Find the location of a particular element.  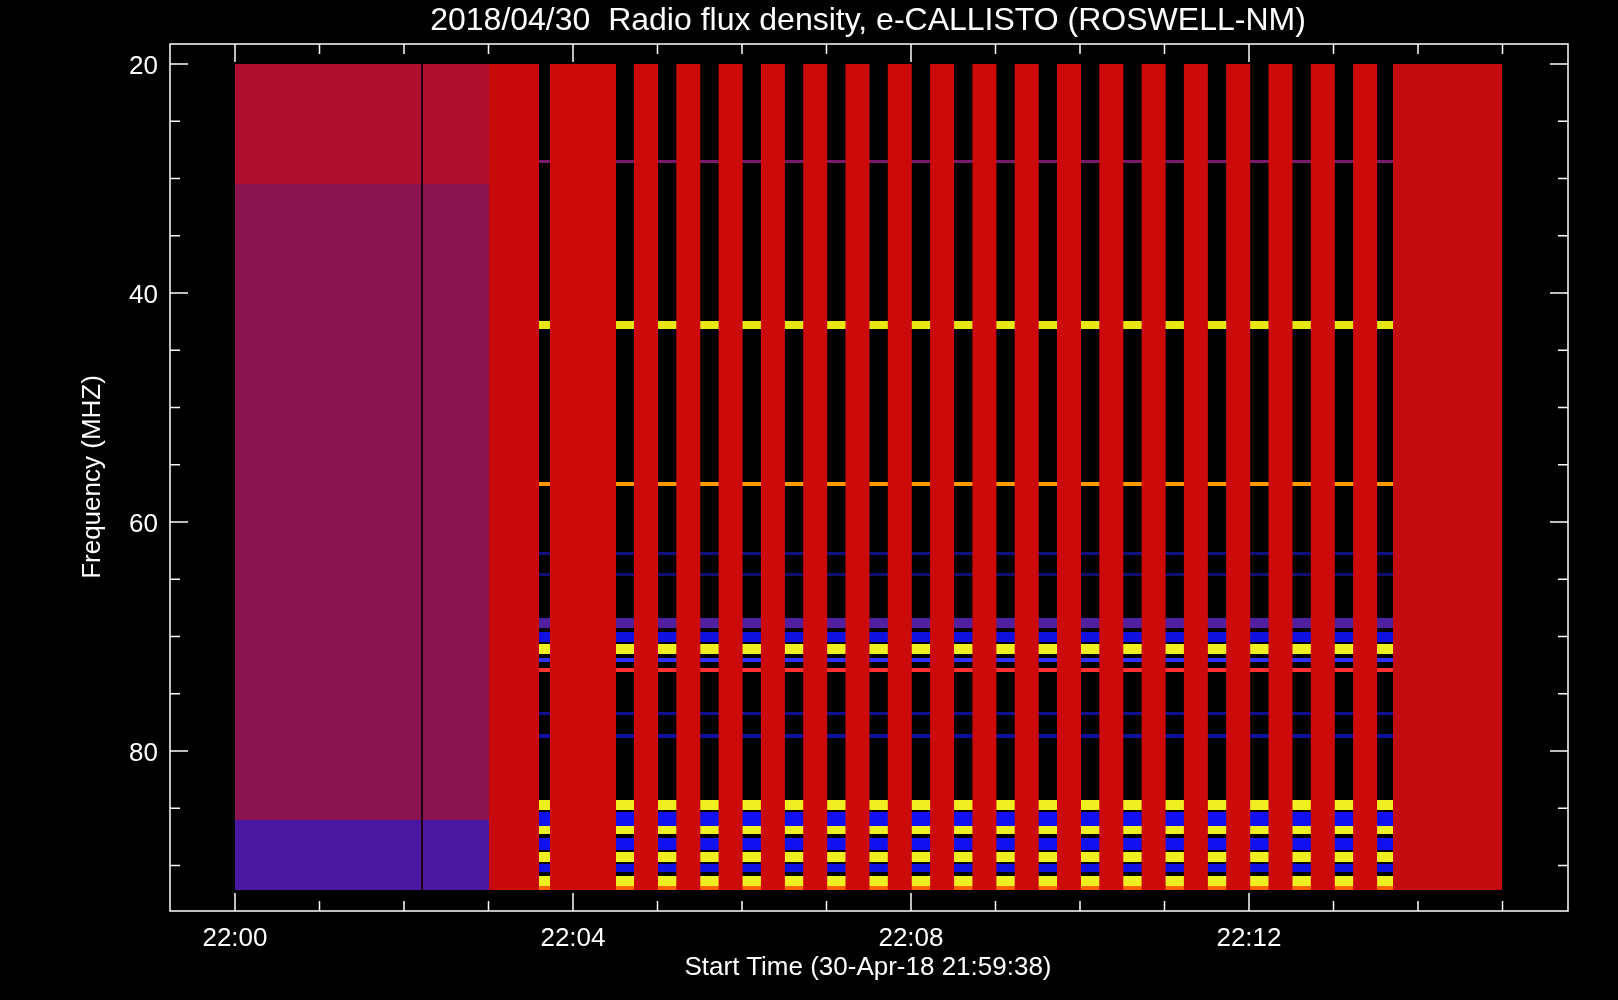

tick-label: 40 is located at coordinates (143, 294).